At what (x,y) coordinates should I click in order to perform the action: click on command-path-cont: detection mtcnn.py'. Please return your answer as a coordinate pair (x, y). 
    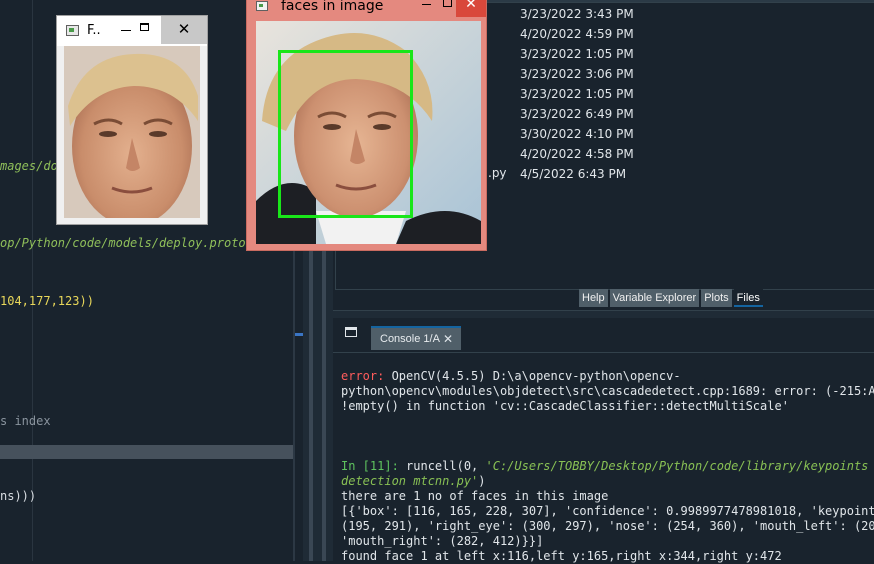
    Looking at the image, I should click on (409, 481).